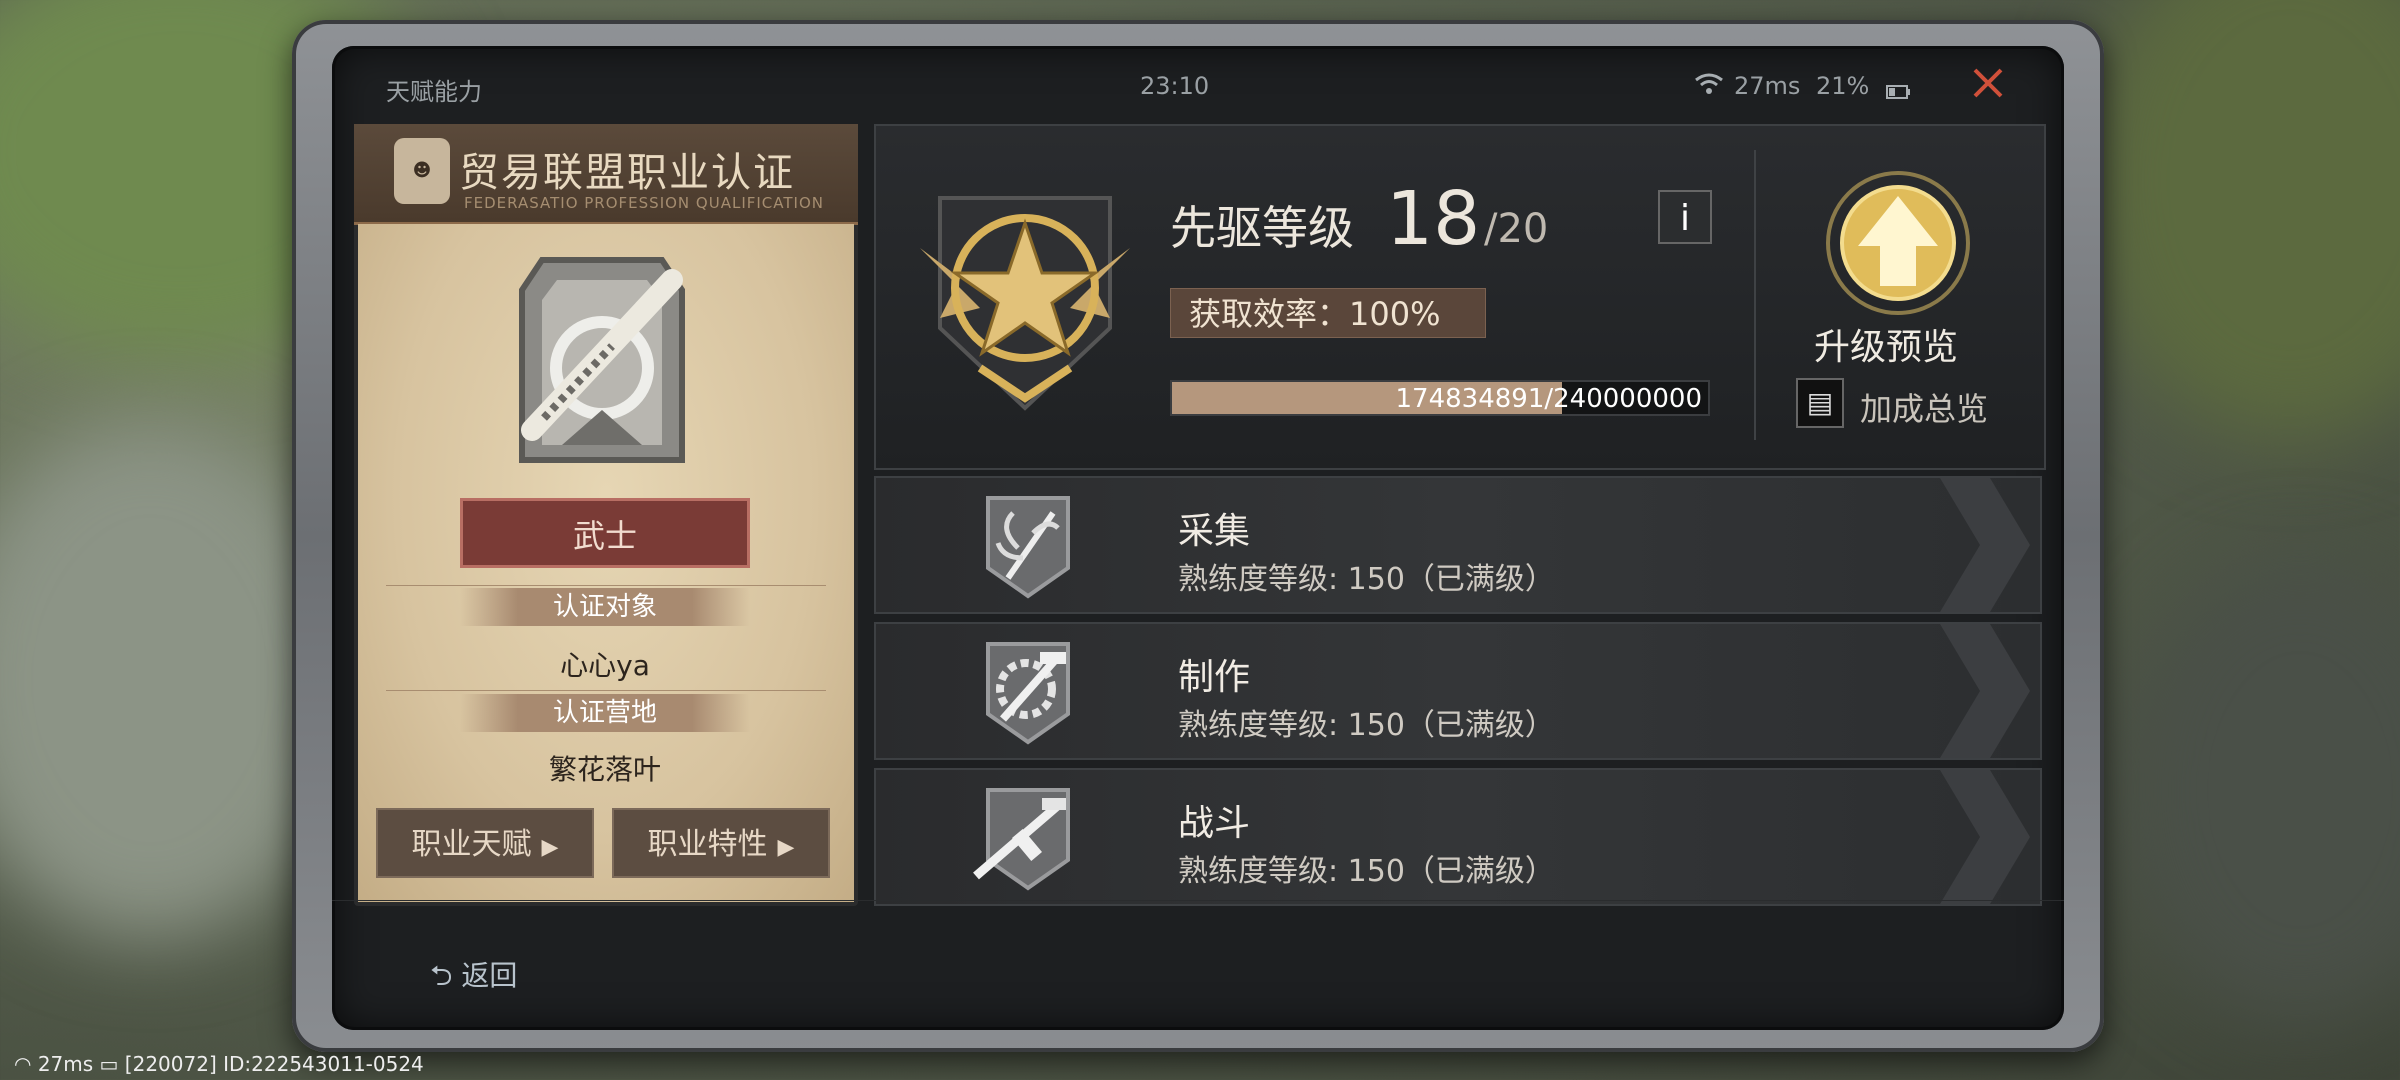 The width and height of the screenshot is (2400, 1080). I want to click on info-icon: i, so click(1684, 218).